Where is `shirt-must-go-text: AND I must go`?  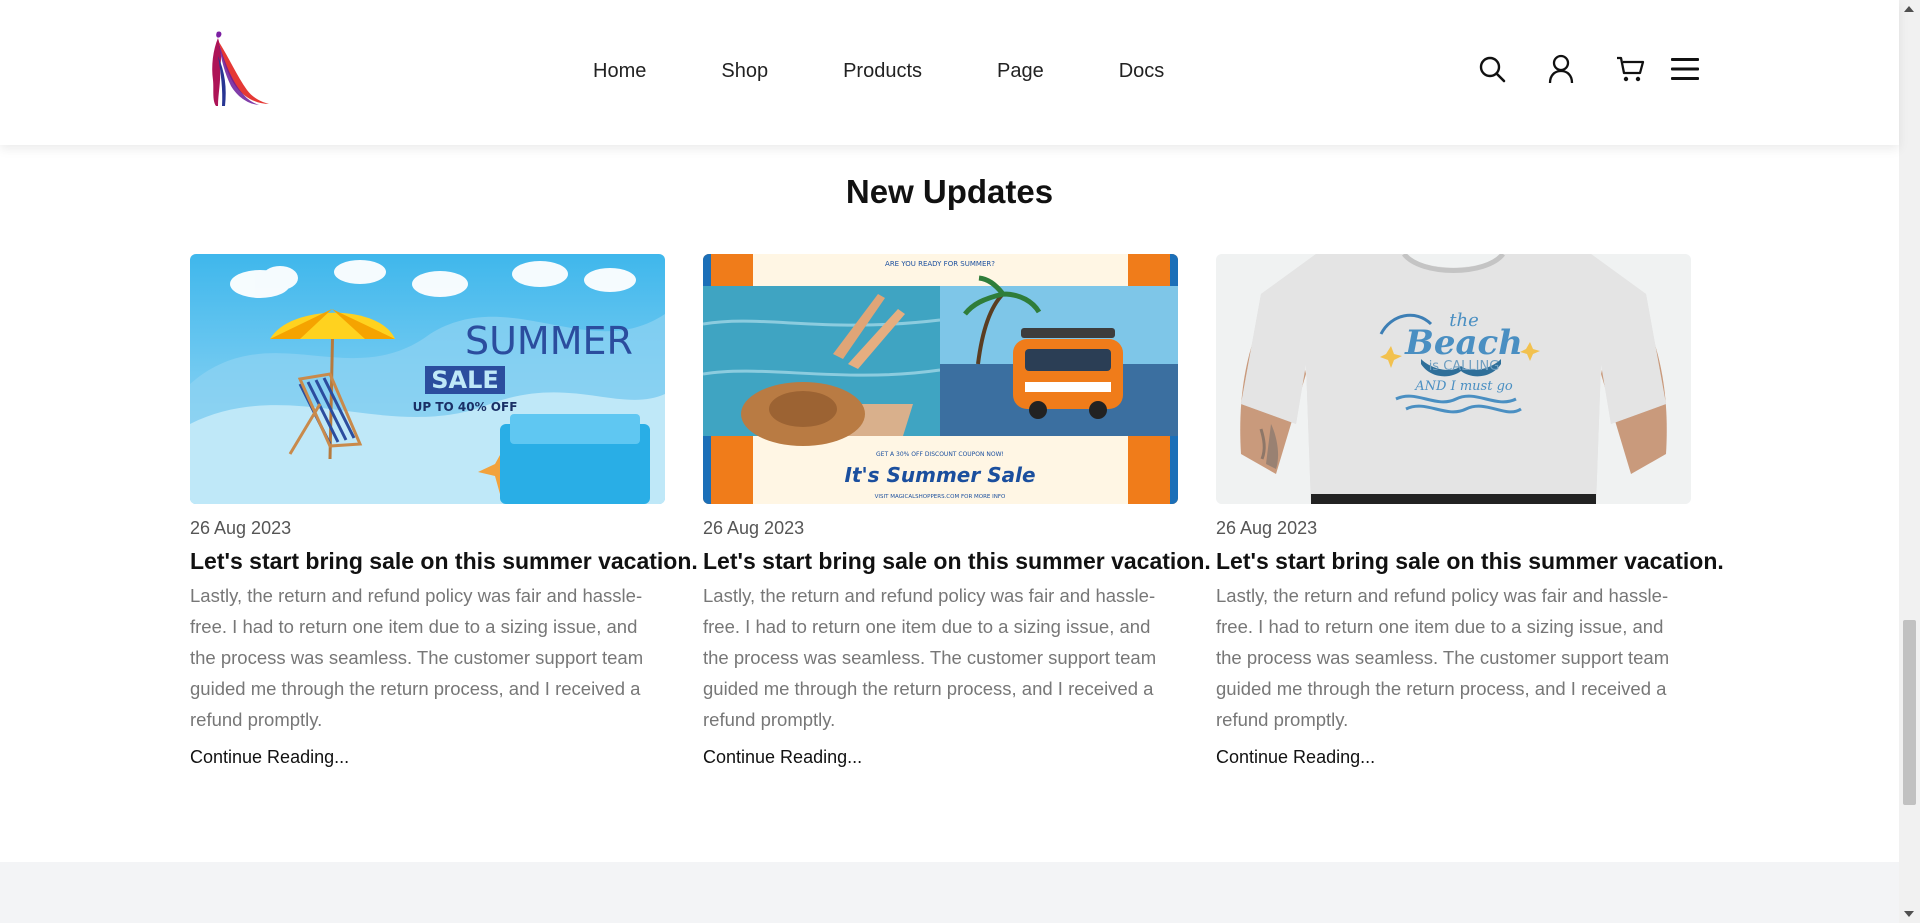 shirt-must-go-text: AND I must go is located at coordinates (1463, 386).